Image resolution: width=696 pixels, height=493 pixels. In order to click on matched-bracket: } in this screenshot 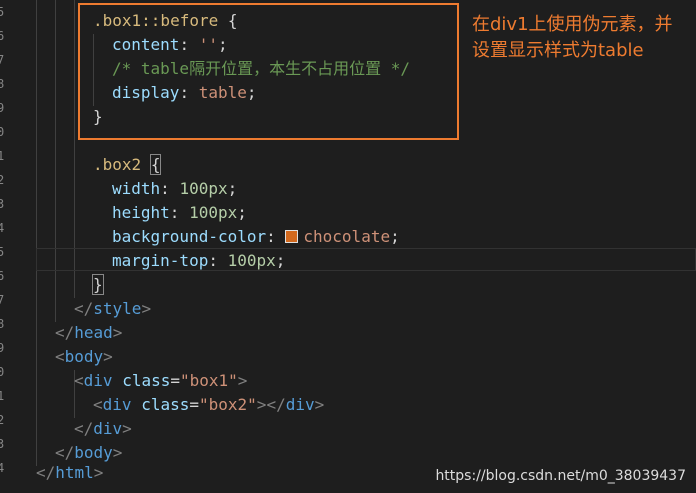, I will do `click(98, 284)`.